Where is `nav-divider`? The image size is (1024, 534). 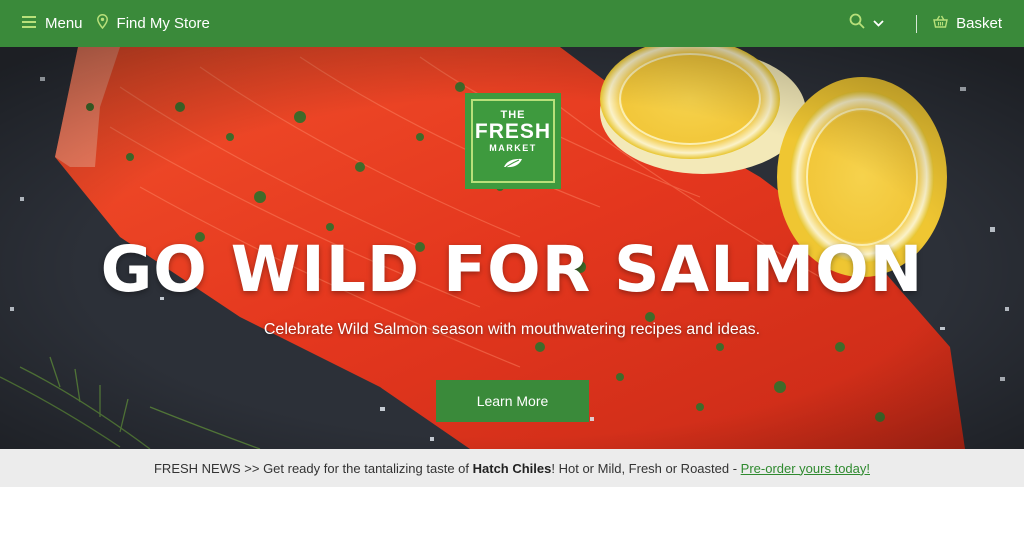
nav-divider is located at coordinates (917, 23).